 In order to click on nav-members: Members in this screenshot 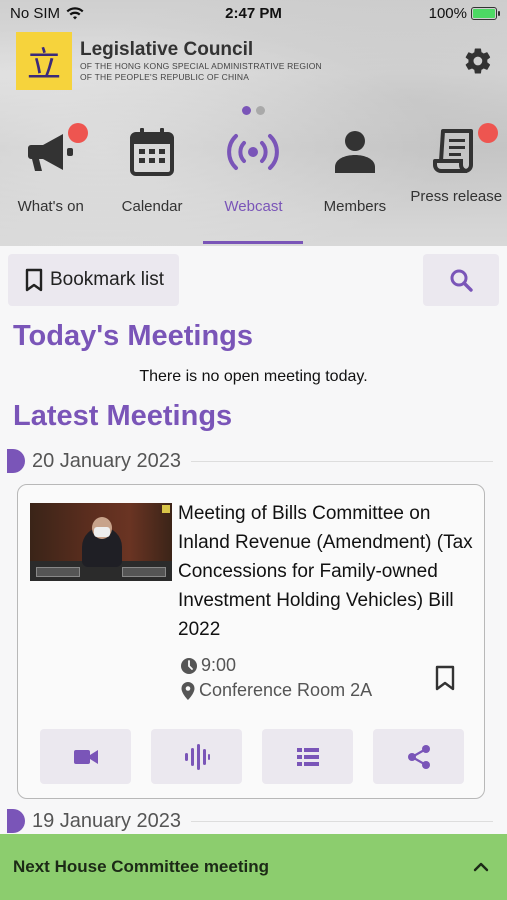, I will do `click(354, 183)`.